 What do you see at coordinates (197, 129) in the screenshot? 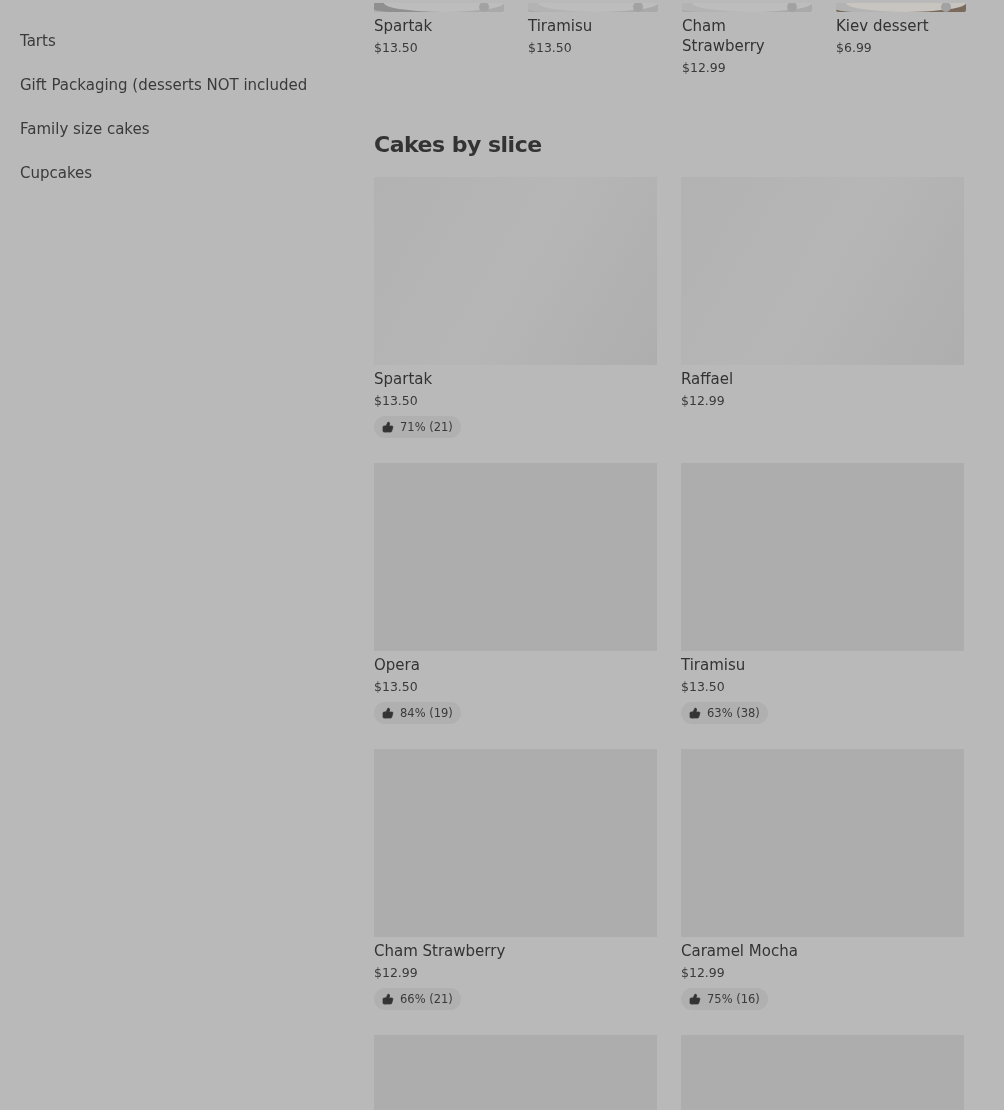
I see `category-link: Family size cakes` at bounding box center [197, 129].